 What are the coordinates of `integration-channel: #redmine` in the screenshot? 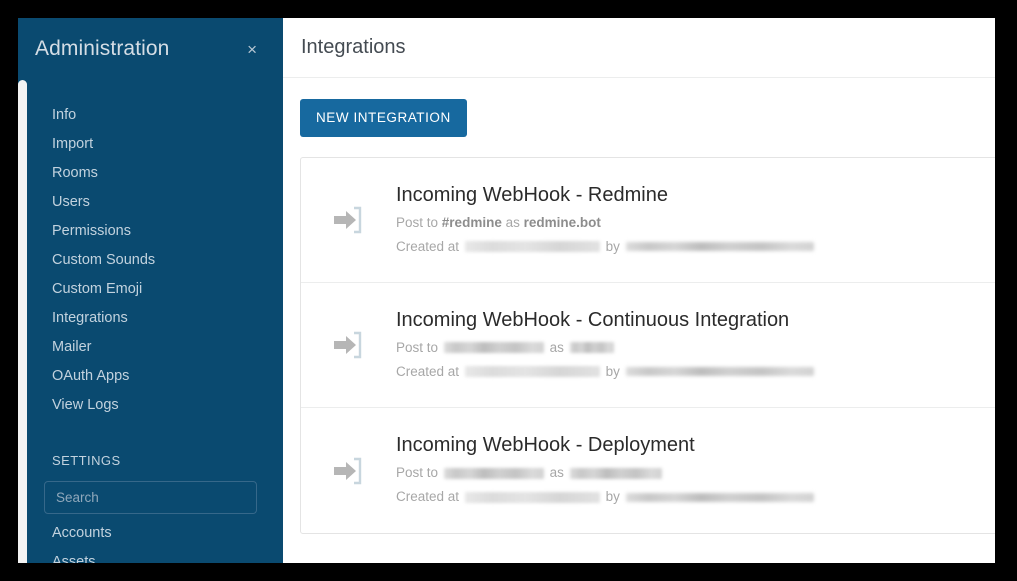 It's located at (471, 222).